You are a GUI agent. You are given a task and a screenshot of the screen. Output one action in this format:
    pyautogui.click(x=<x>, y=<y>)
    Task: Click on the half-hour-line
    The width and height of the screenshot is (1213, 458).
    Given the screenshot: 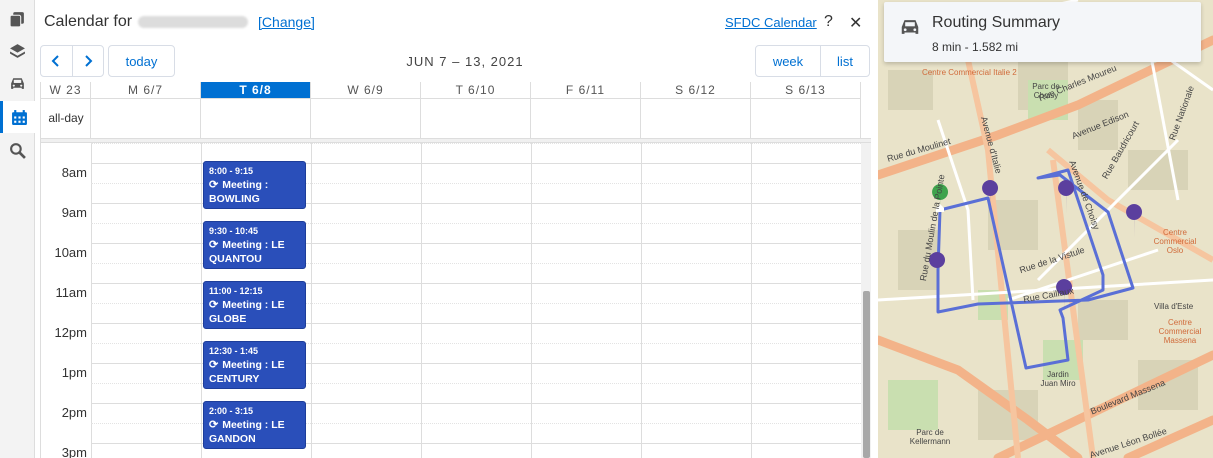 What is the action you would take?
    pyautogui.click(x=476, y=143)
    